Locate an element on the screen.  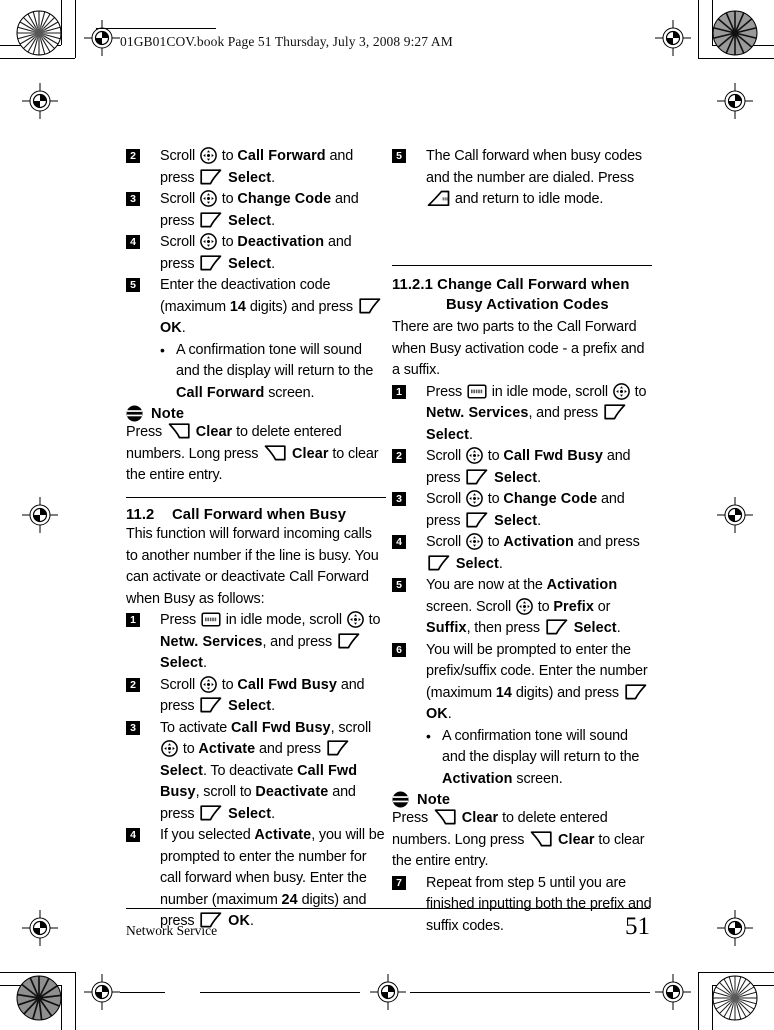
emphasis-text: 14 is located at coordinates (504, 692).